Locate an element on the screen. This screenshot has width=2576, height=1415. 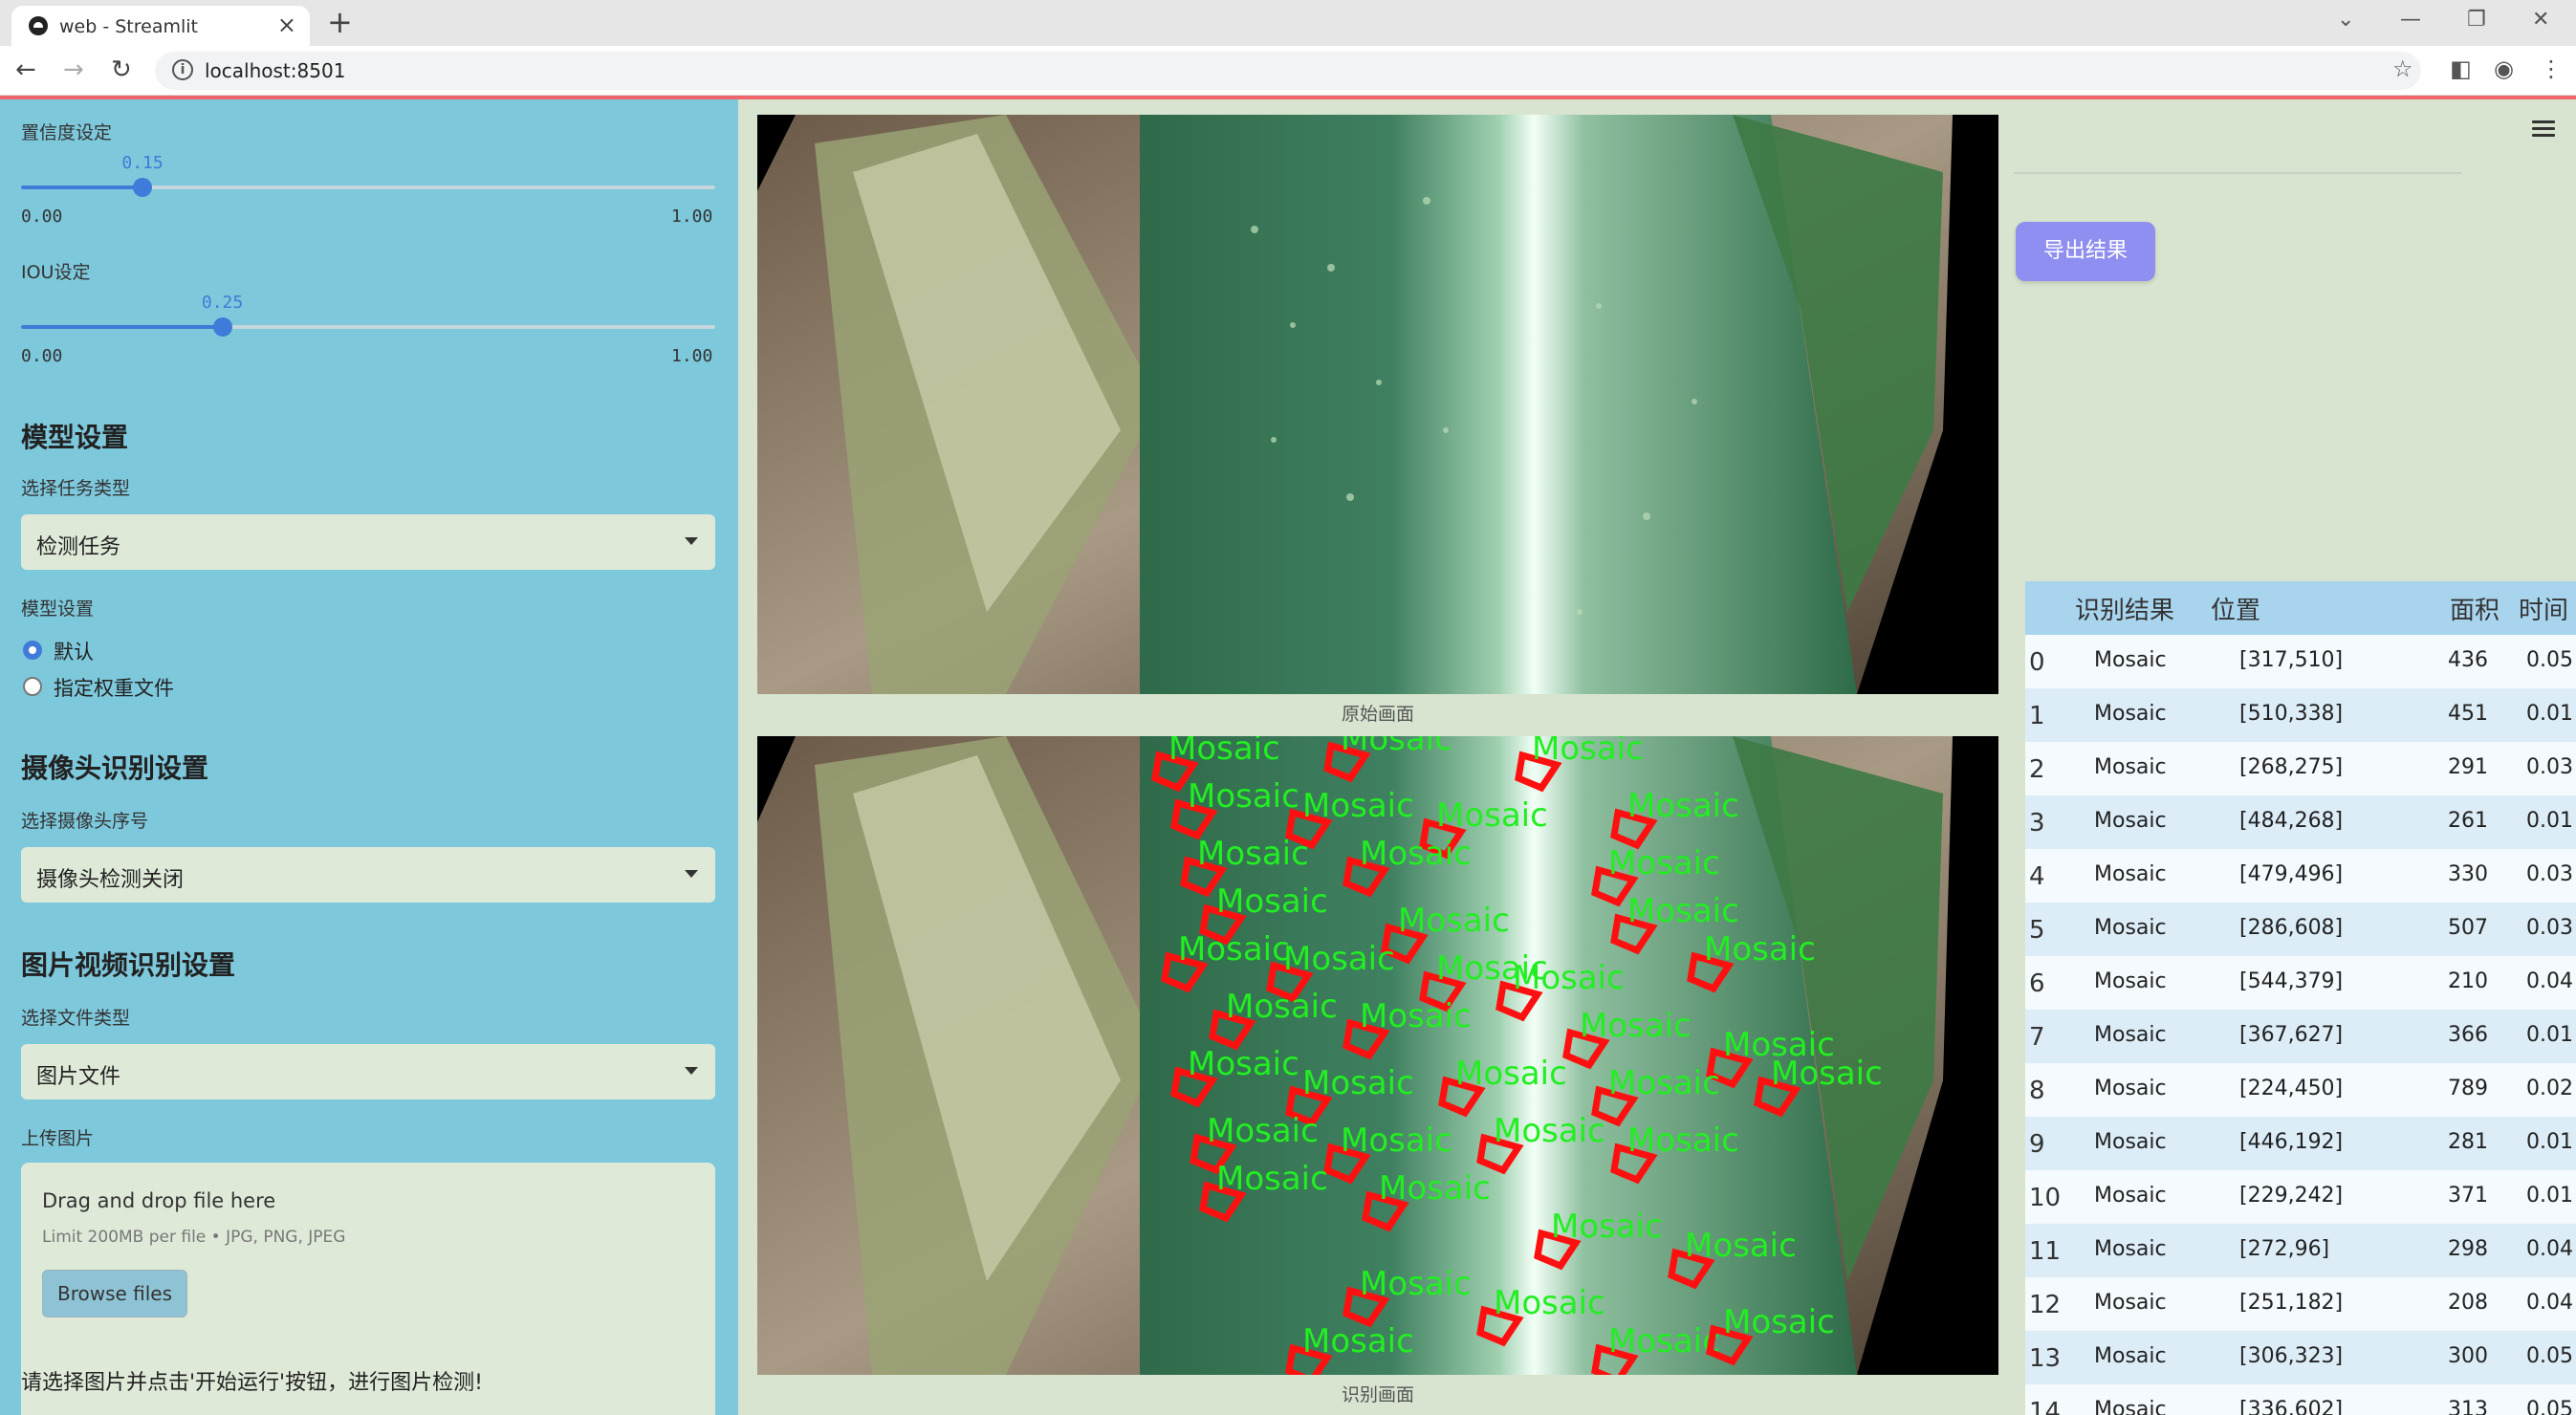
browser-tab-bar: web - Streamlit × + ⌄ — ❐ ✕ is located at coordinates (1288, 23).